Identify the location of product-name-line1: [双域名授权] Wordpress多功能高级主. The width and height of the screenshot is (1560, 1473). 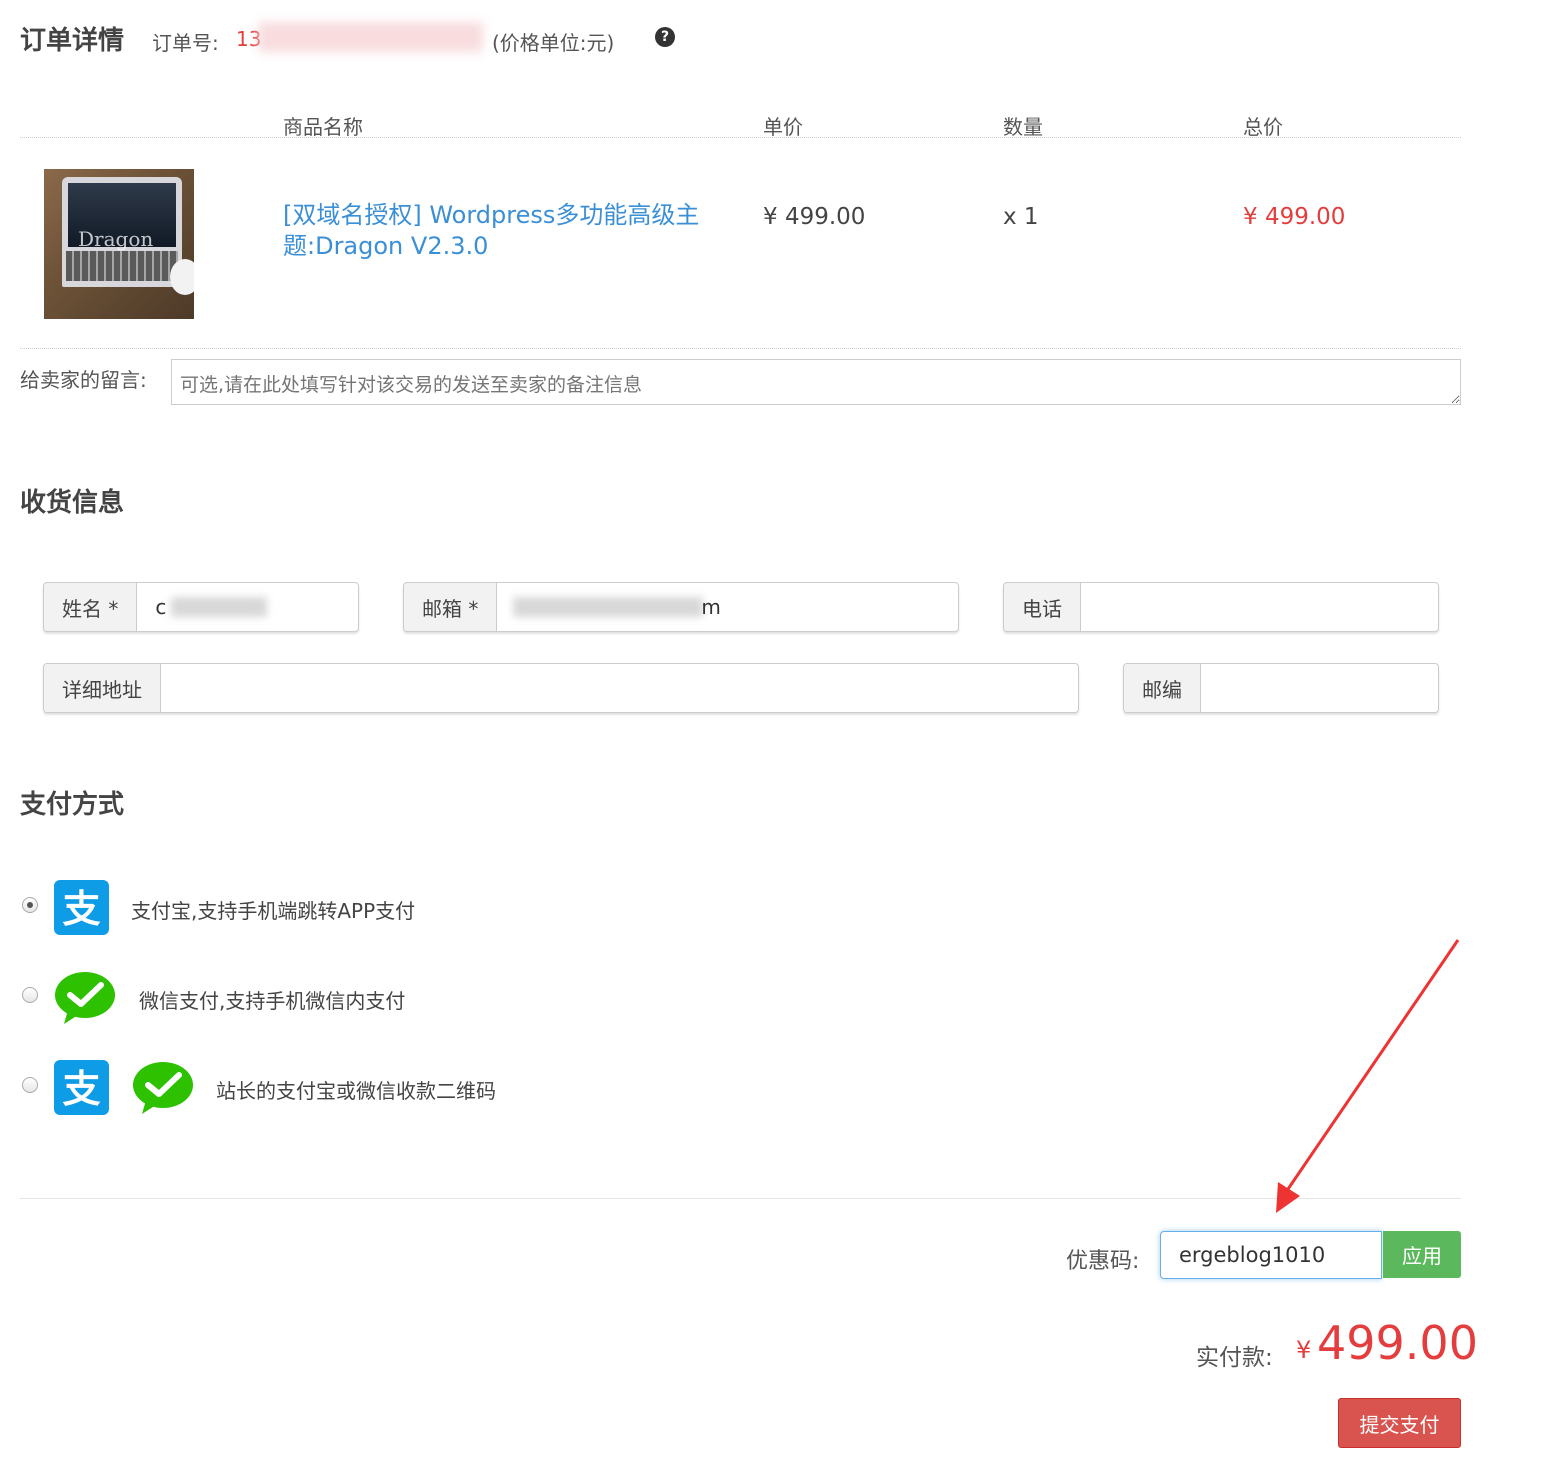
(491, 215).